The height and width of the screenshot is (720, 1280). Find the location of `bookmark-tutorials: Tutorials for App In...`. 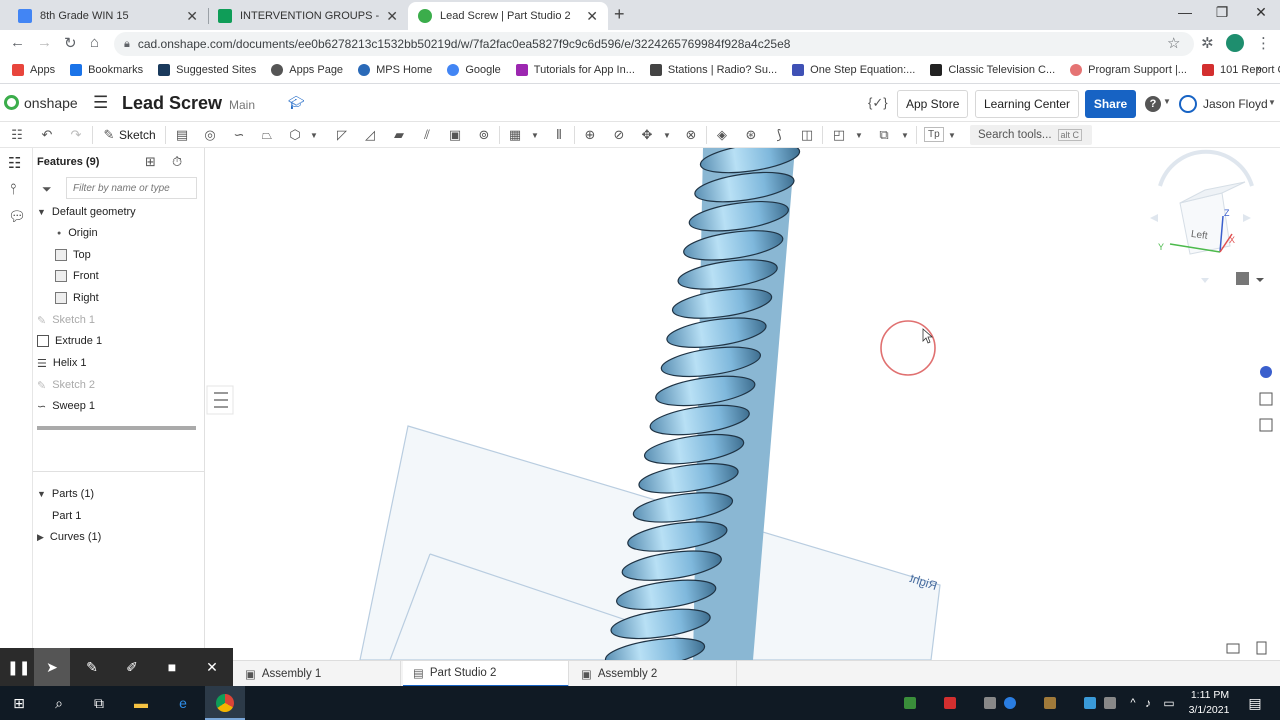

bookmark-tutorials: Tutorials for App In... is located at coordinates (575, 70).